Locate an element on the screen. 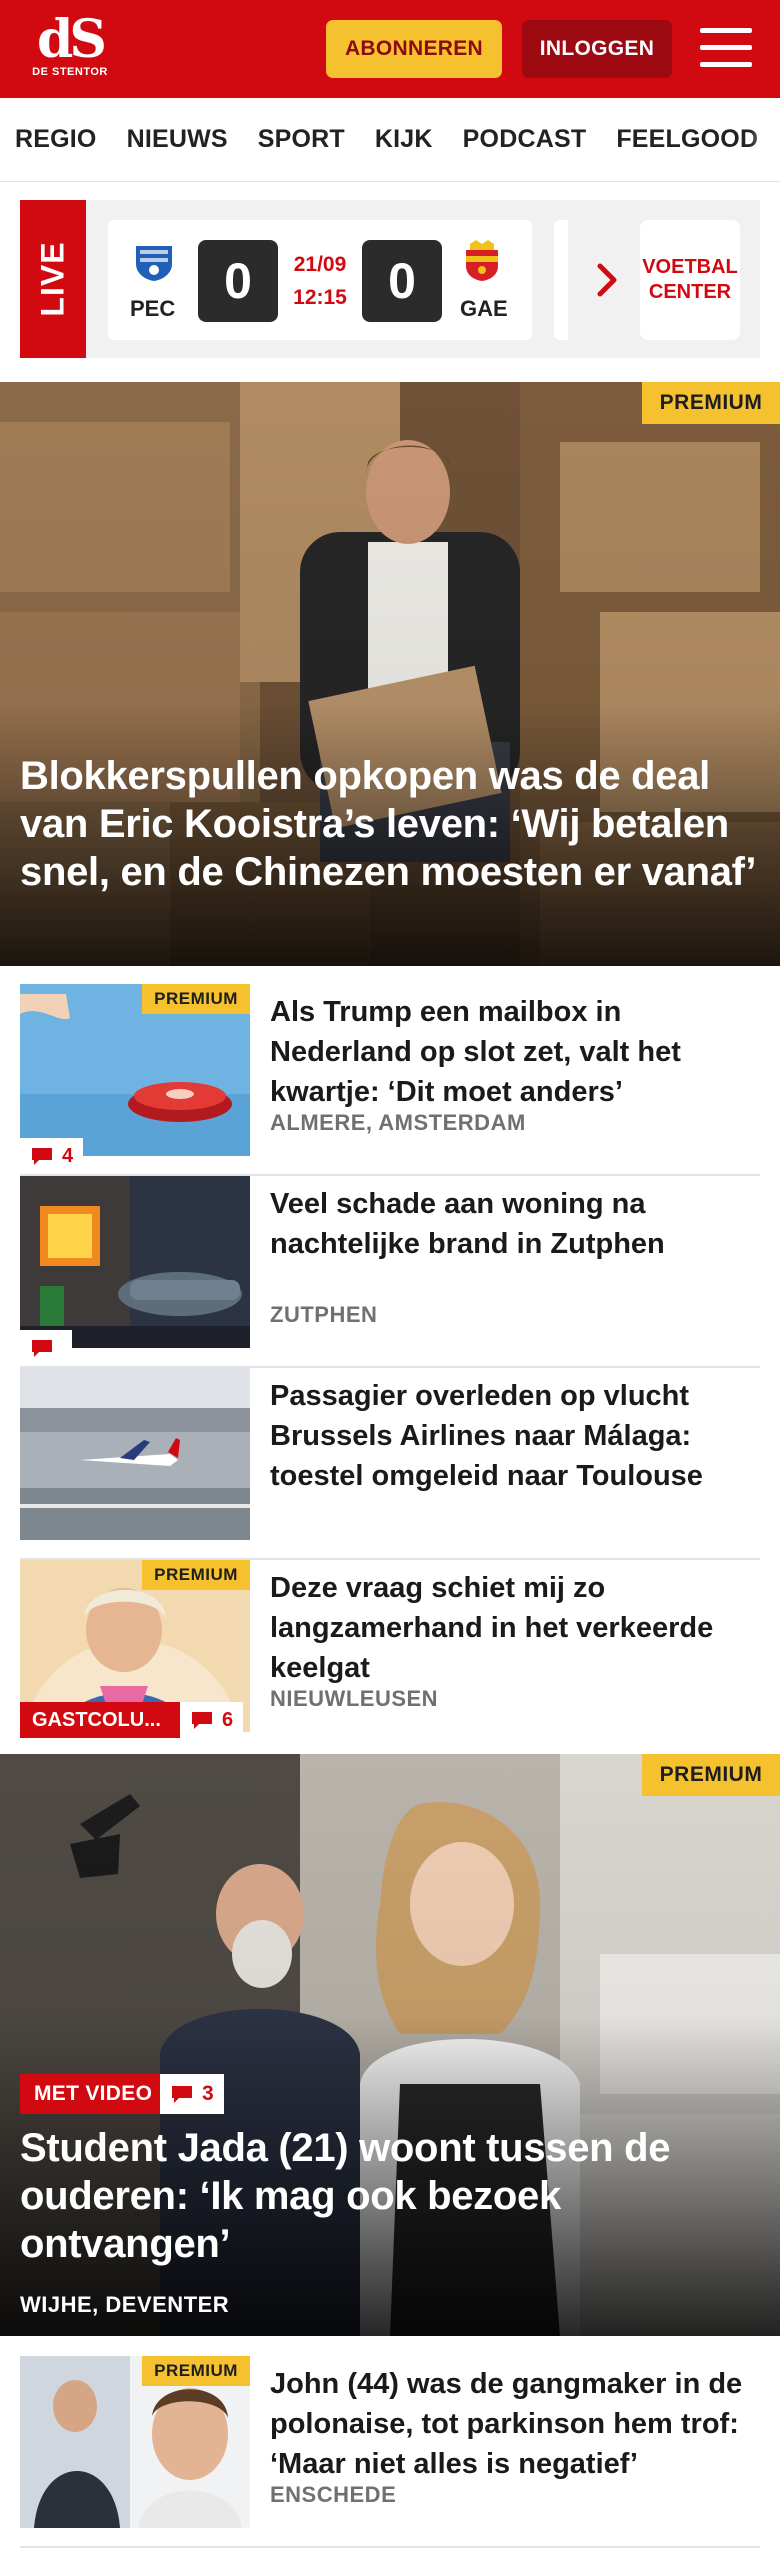 This screenshot has height=2560, width=780. logo-mark: dS is located at coordinates (72, 39).